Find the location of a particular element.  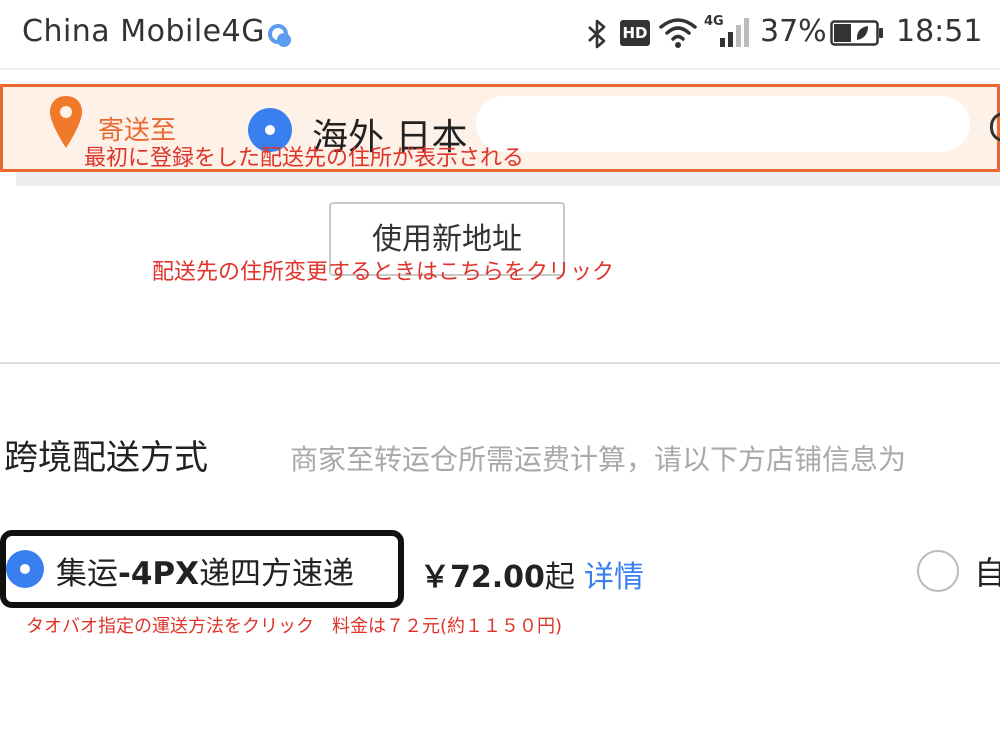

carrier-app-icon is located at coordinates (279, 35).